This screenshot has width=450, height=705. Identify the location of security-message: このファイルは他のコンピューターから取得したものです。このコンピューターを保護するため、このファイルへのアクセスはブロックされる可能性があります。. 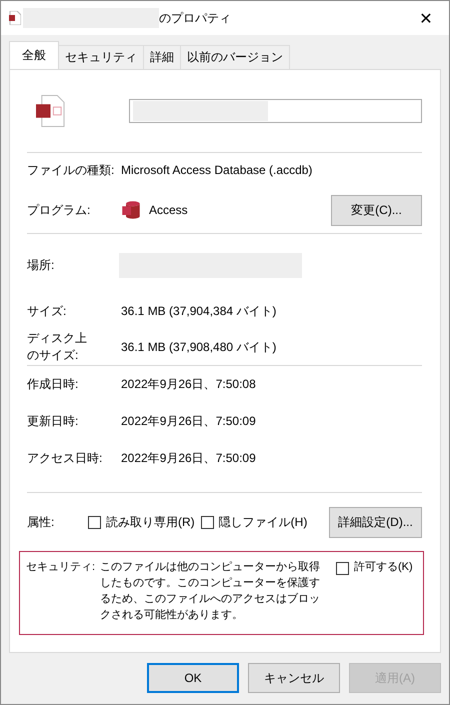
(210, 591).